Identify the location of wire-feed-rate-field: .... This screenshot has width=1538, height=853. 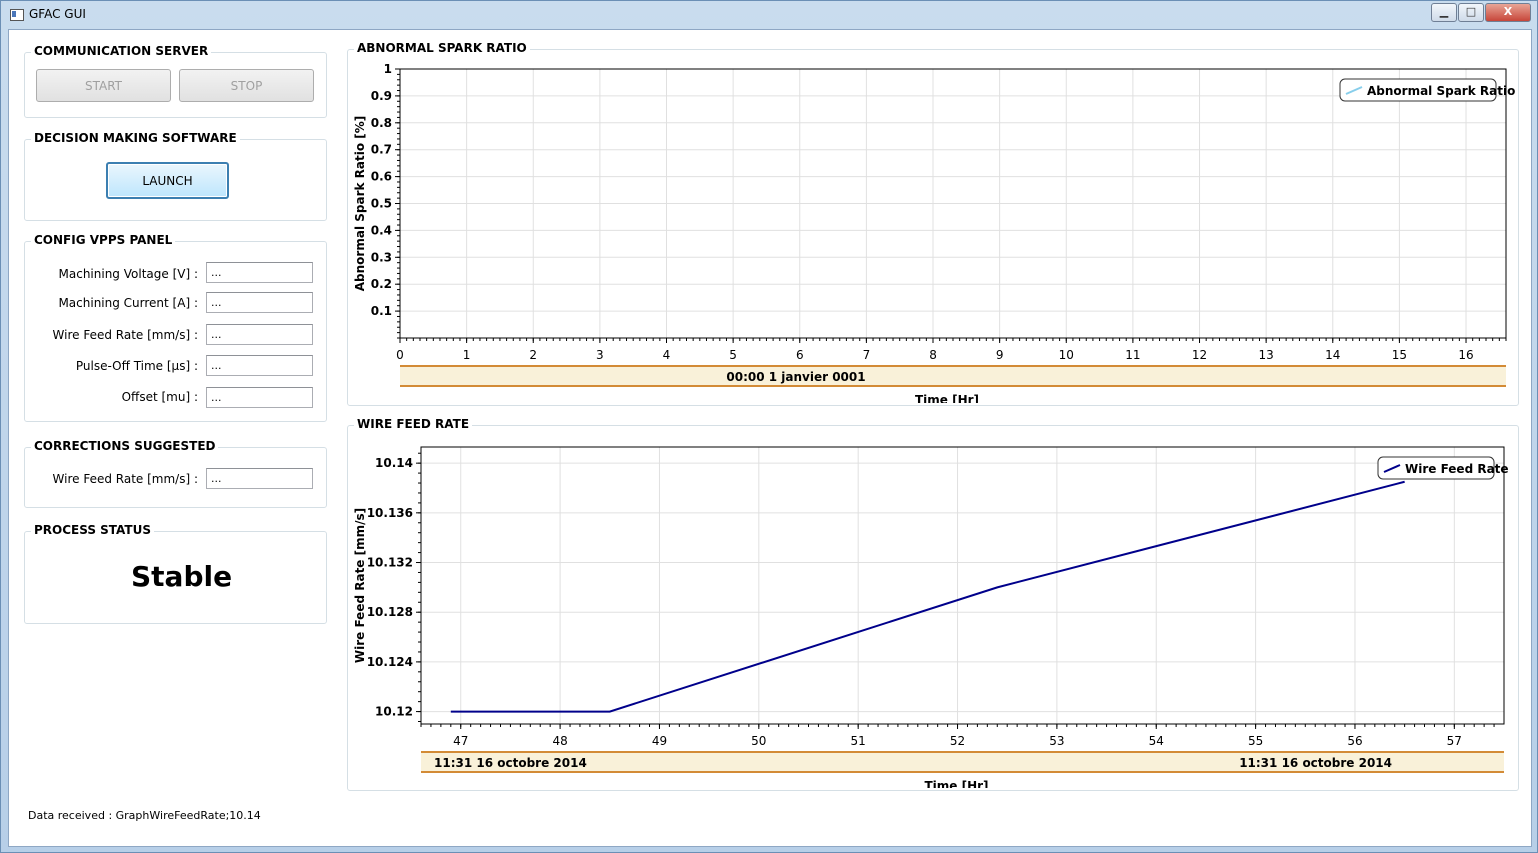
(259, 334).